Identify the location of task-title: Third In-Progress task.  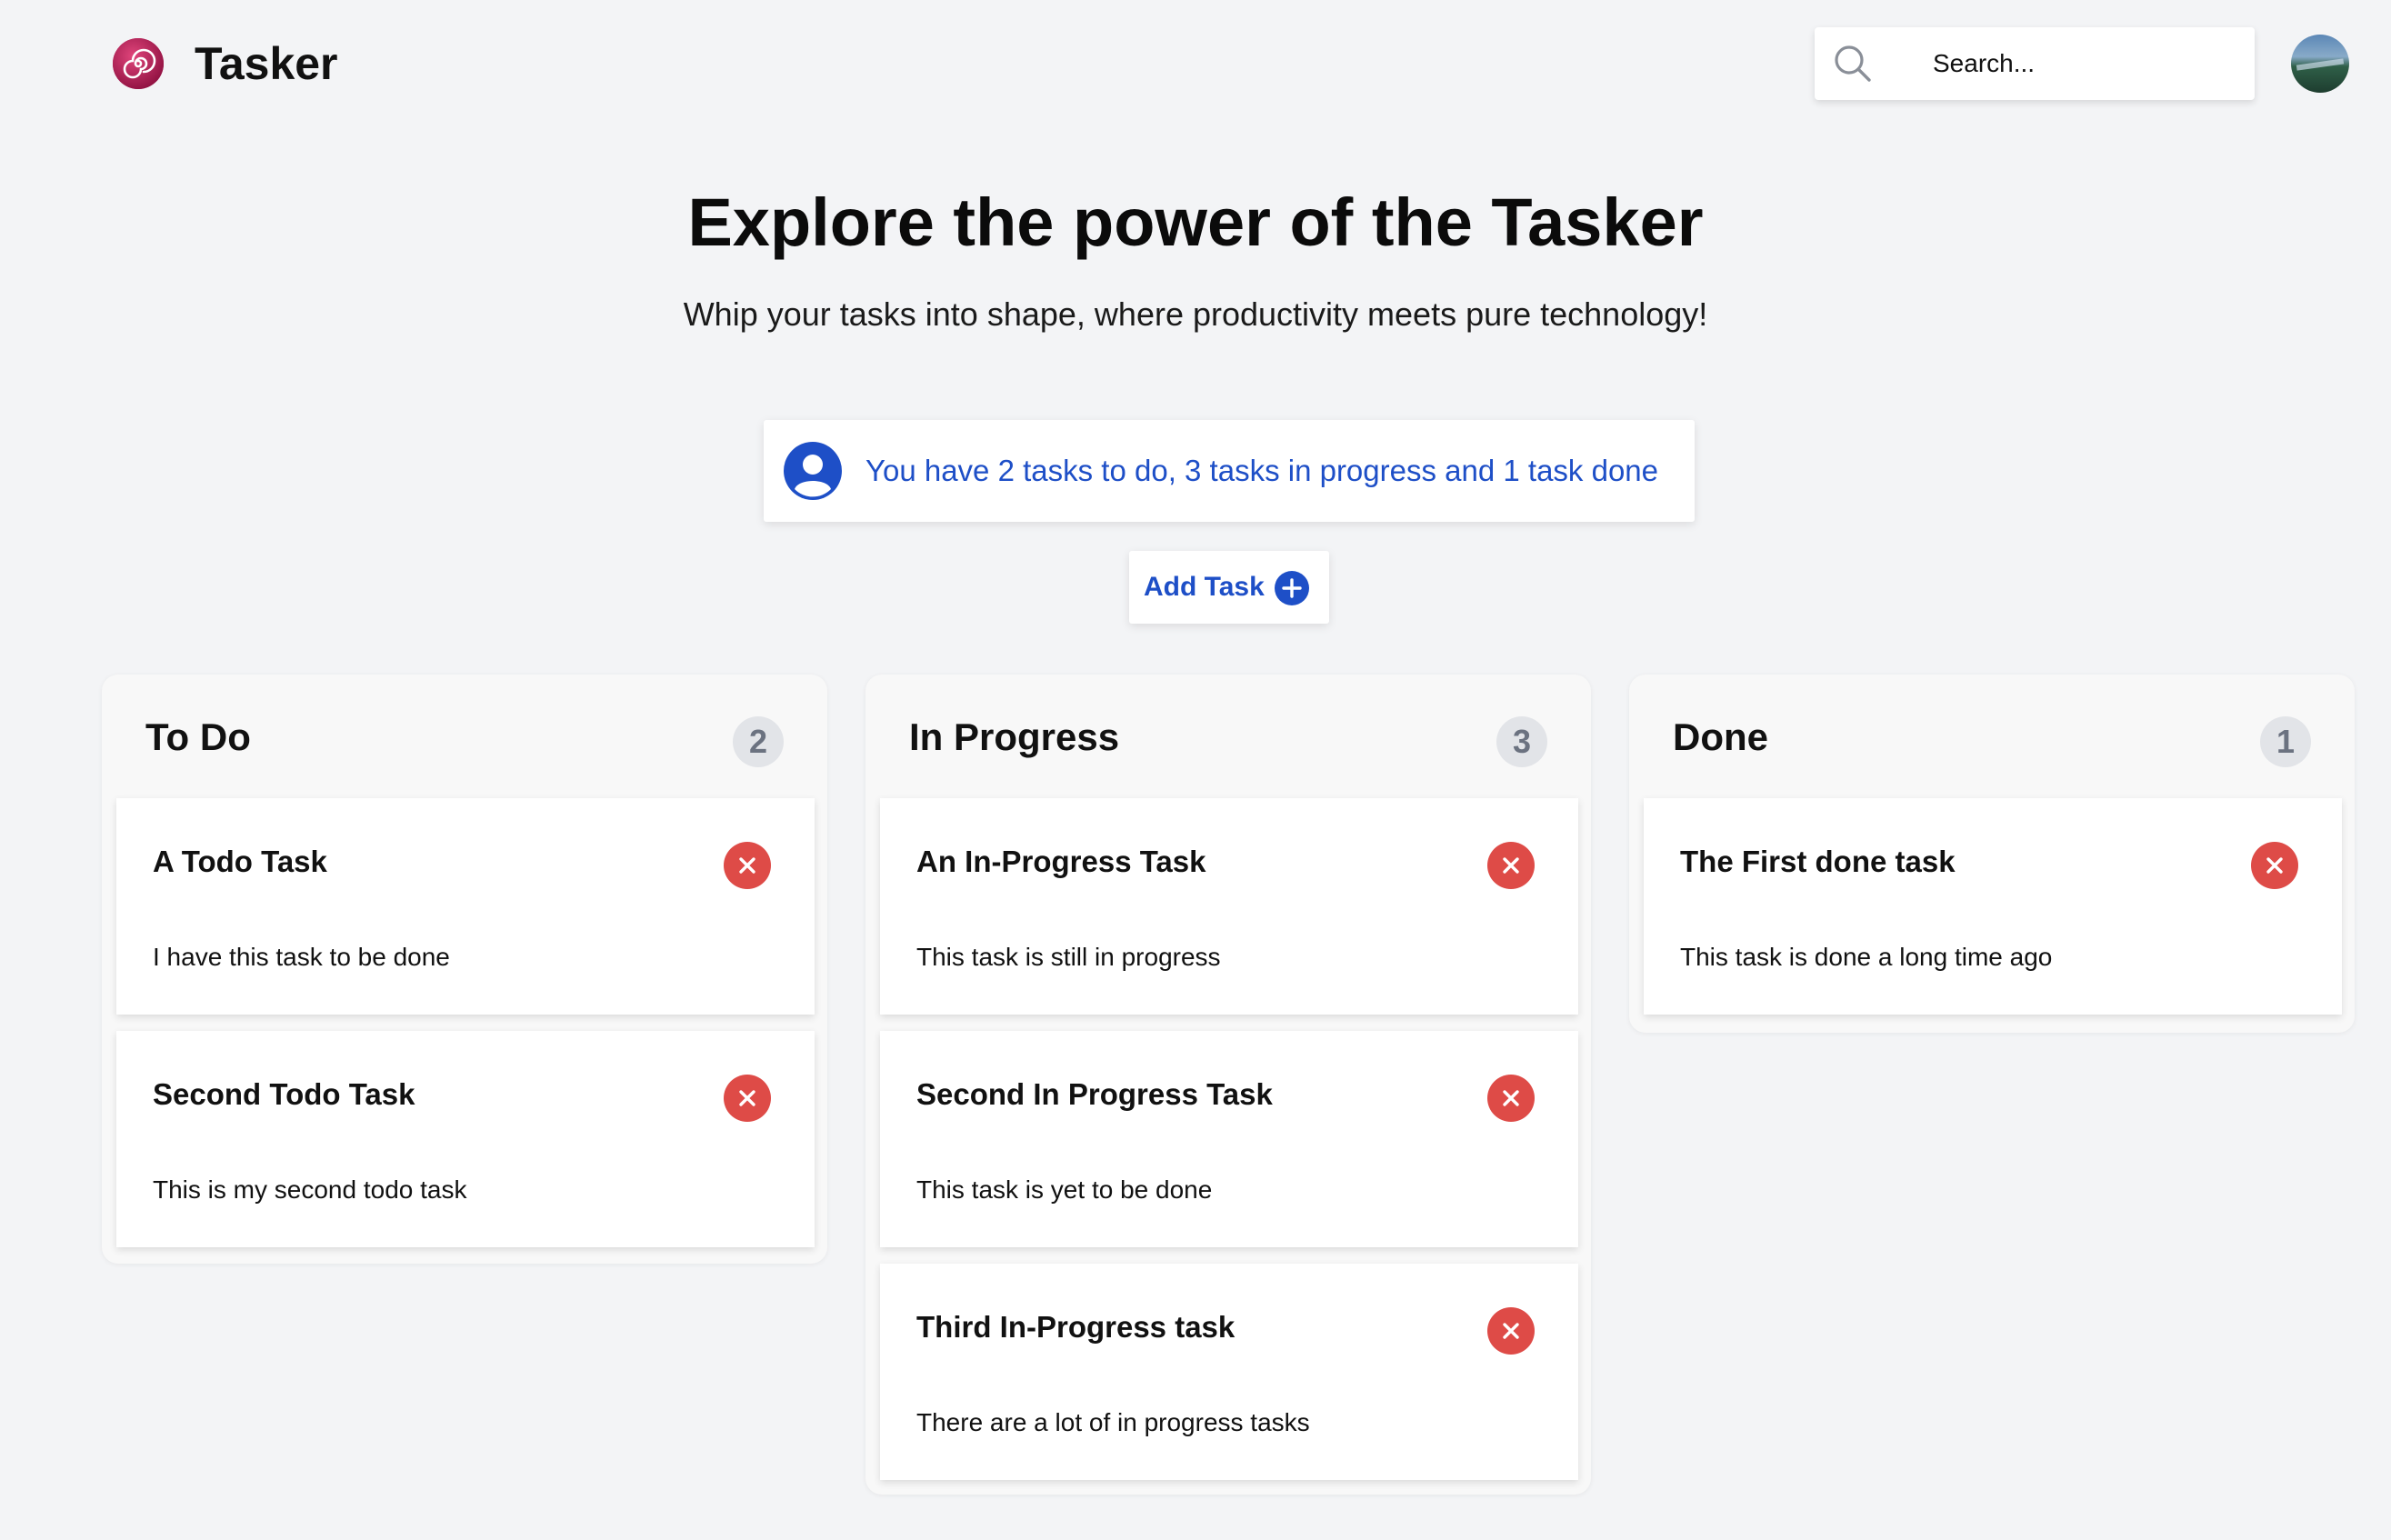
(1076, 1327).